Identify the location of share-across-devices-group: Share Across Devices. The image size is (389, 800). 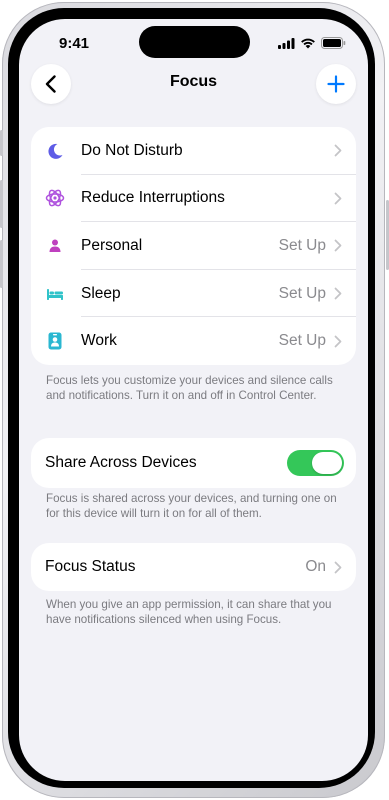
(193, 463).